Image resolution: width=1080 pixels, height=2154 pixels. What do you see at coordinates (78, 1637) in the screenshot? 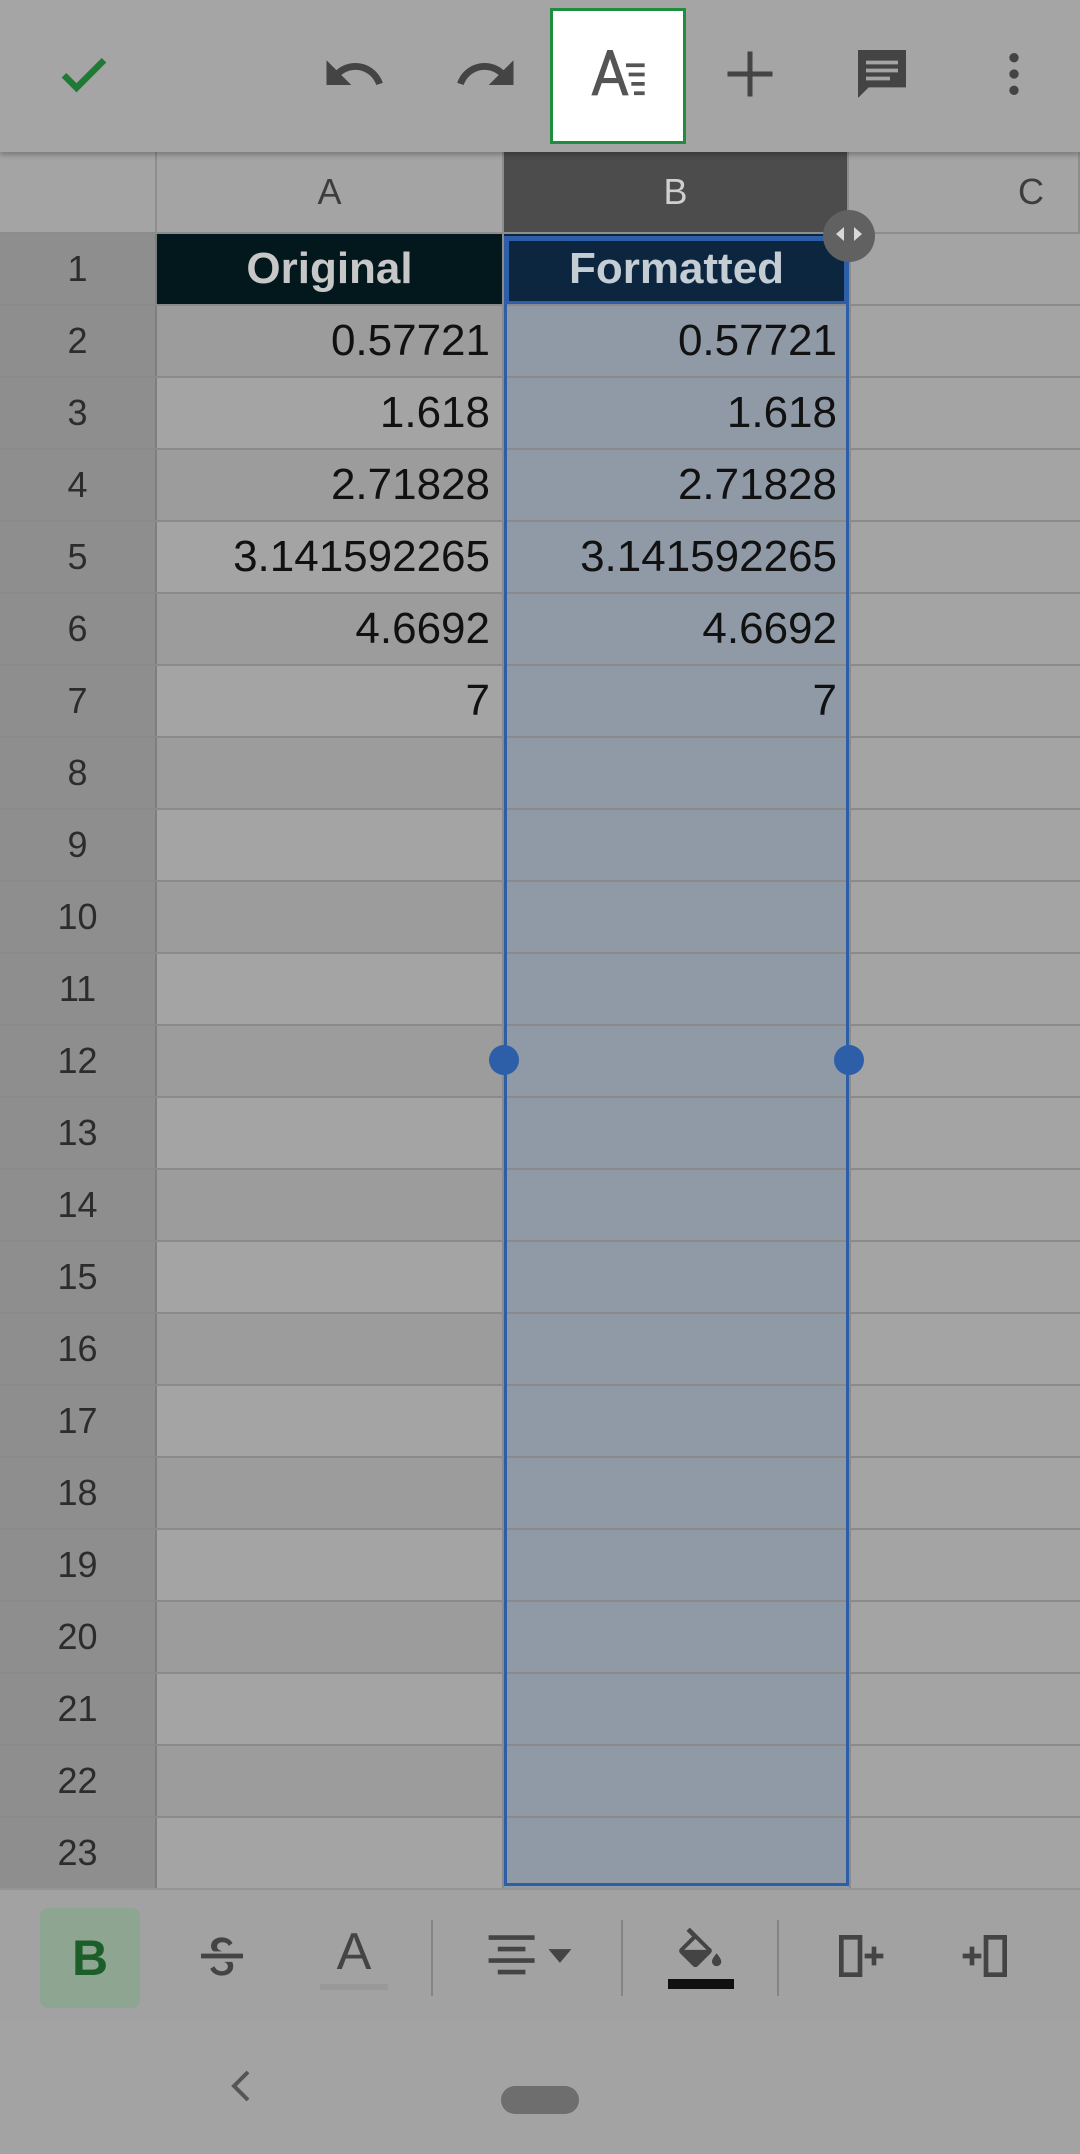
I see `row-number: 20` at bounding box center [78, 1637].